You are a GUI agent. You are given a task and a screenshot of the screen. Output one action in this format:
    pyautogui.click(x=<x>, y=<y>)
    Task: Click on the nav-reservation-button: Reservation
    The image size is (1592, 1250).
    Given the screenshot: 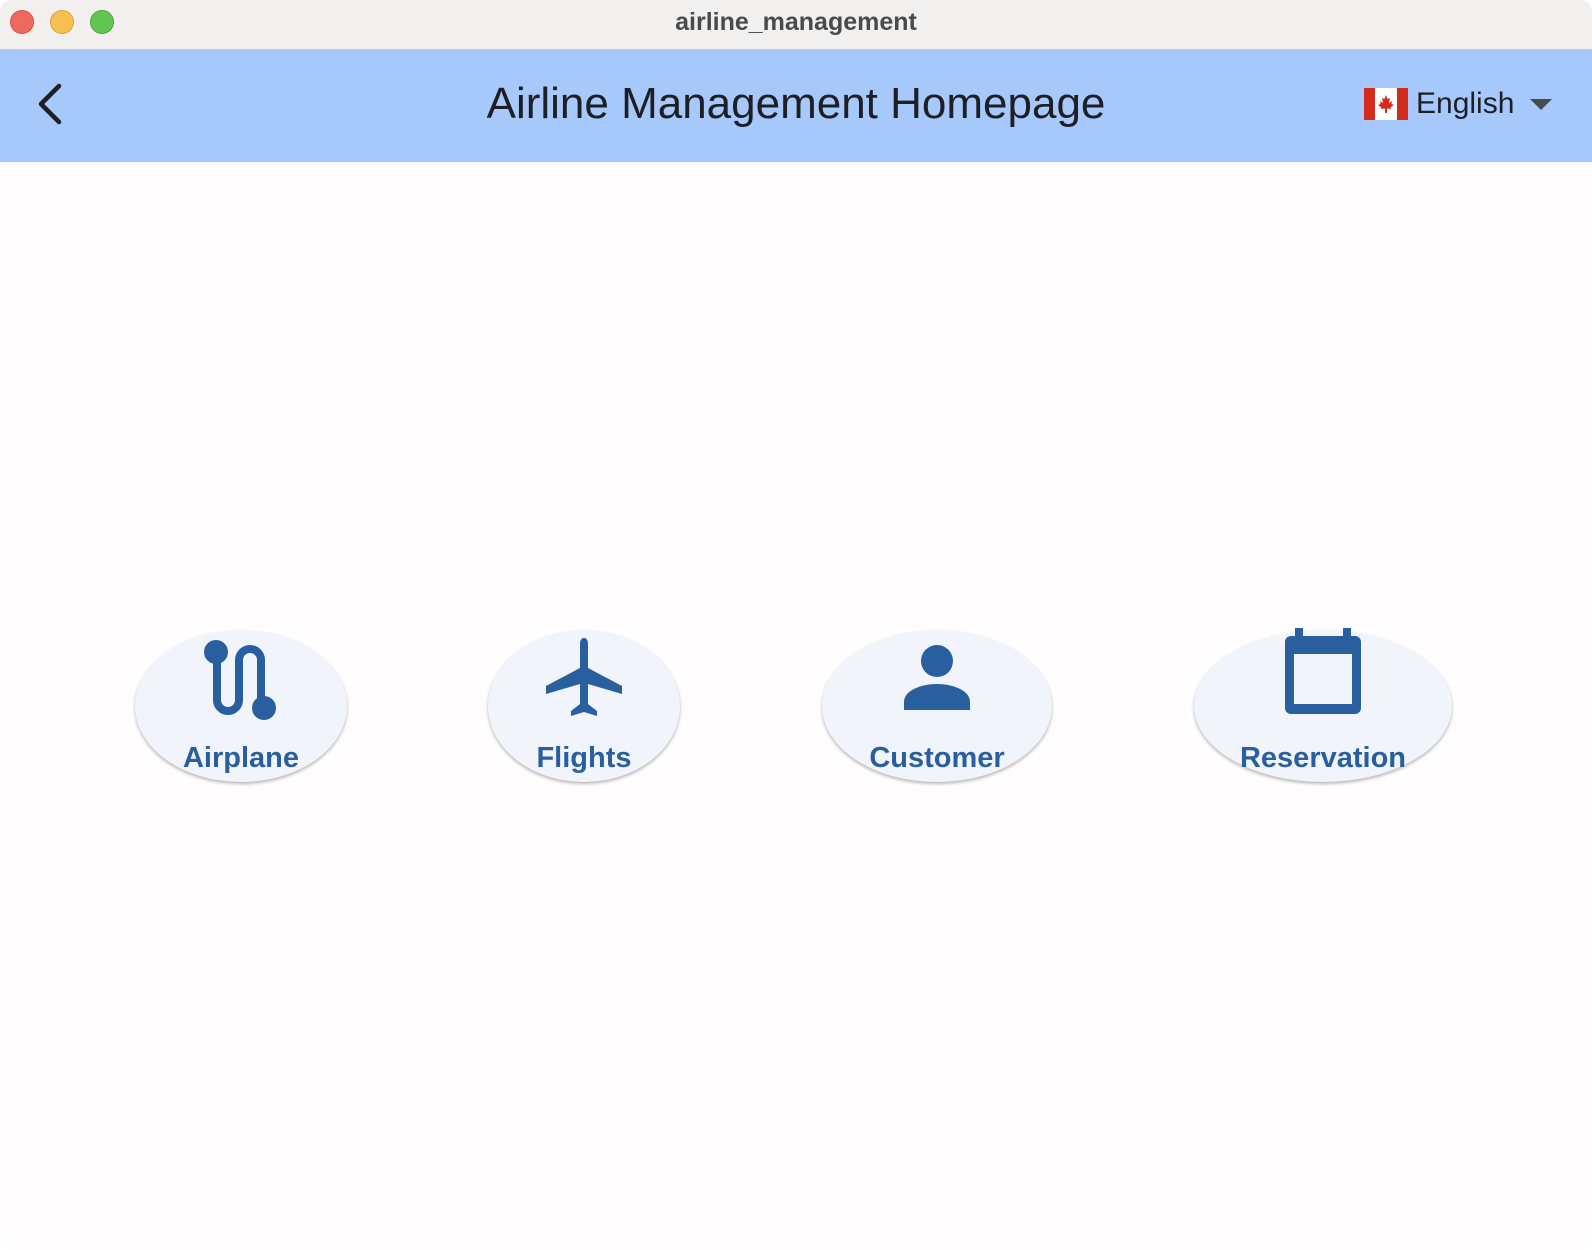 What is the action you would take?
    pyautogui.click(x=1323, y=705)
    